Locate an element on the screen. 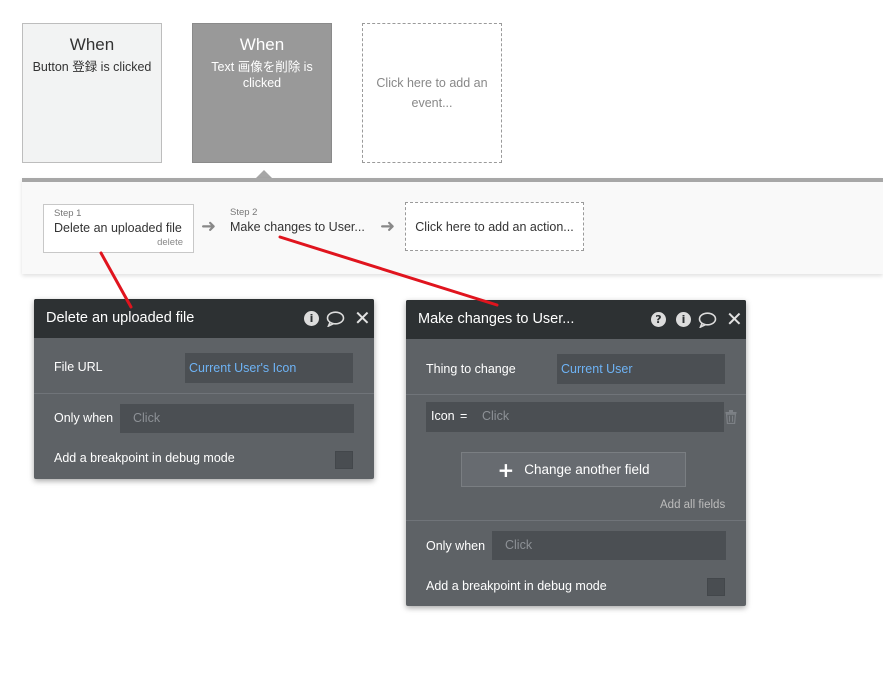 Image resolution: width=883 pixels, height=673 pixels. step-number: Step 2 is located at coordinates (244, 212).